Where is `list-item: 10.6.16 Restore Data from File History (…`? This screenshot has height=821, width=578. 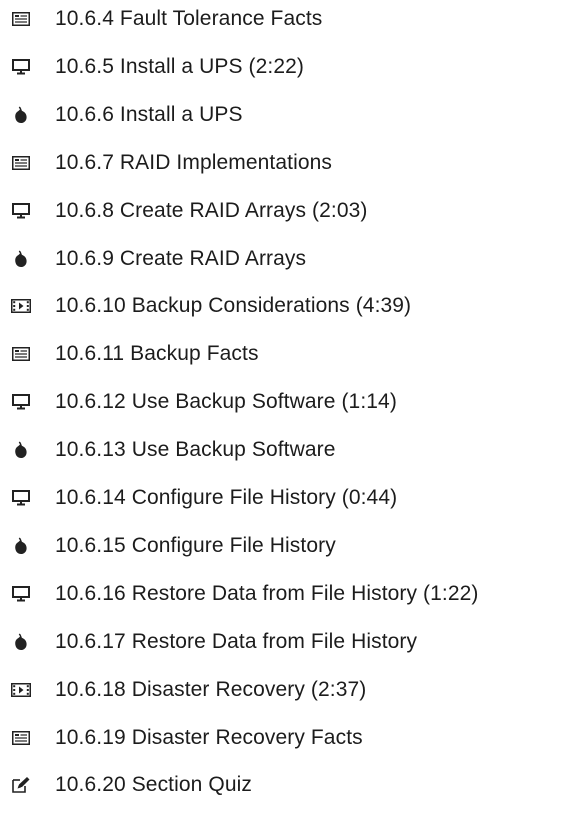 list-item: 10.6.16 Restore Data from File History (… is located at coordinates (289, 594).